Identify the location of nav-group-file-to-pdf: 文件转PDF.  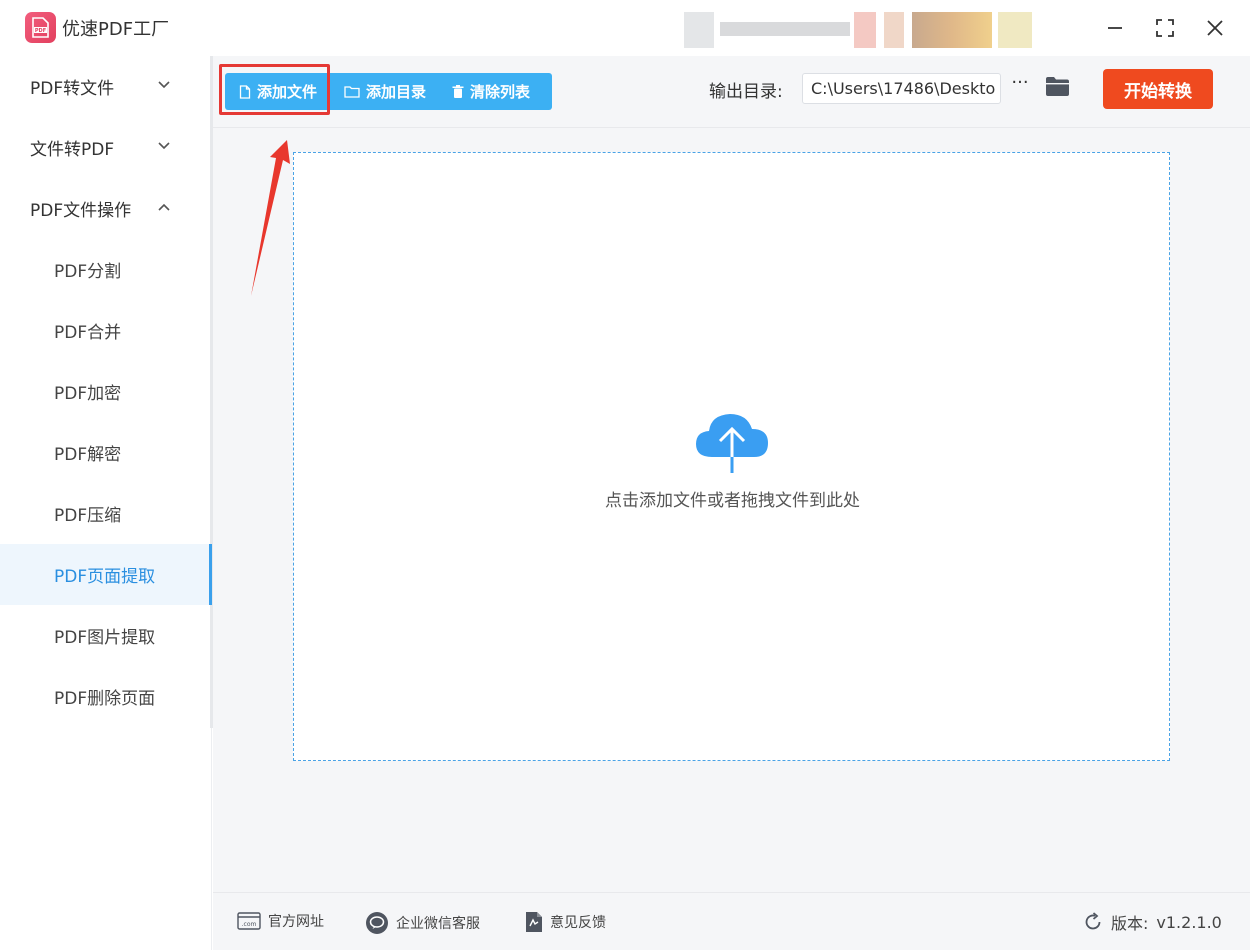
(106, 147).